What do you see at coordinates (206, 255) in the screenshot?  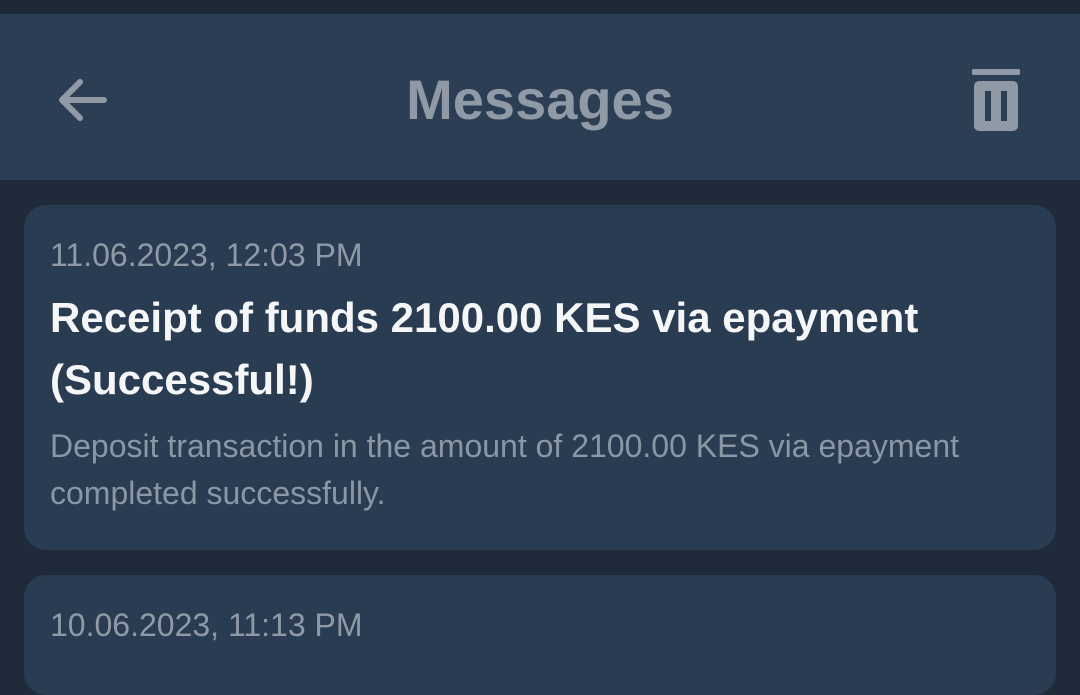 I see `message-date: 11.06.2023, 12:03 PM` at bounding box center [206, 255].